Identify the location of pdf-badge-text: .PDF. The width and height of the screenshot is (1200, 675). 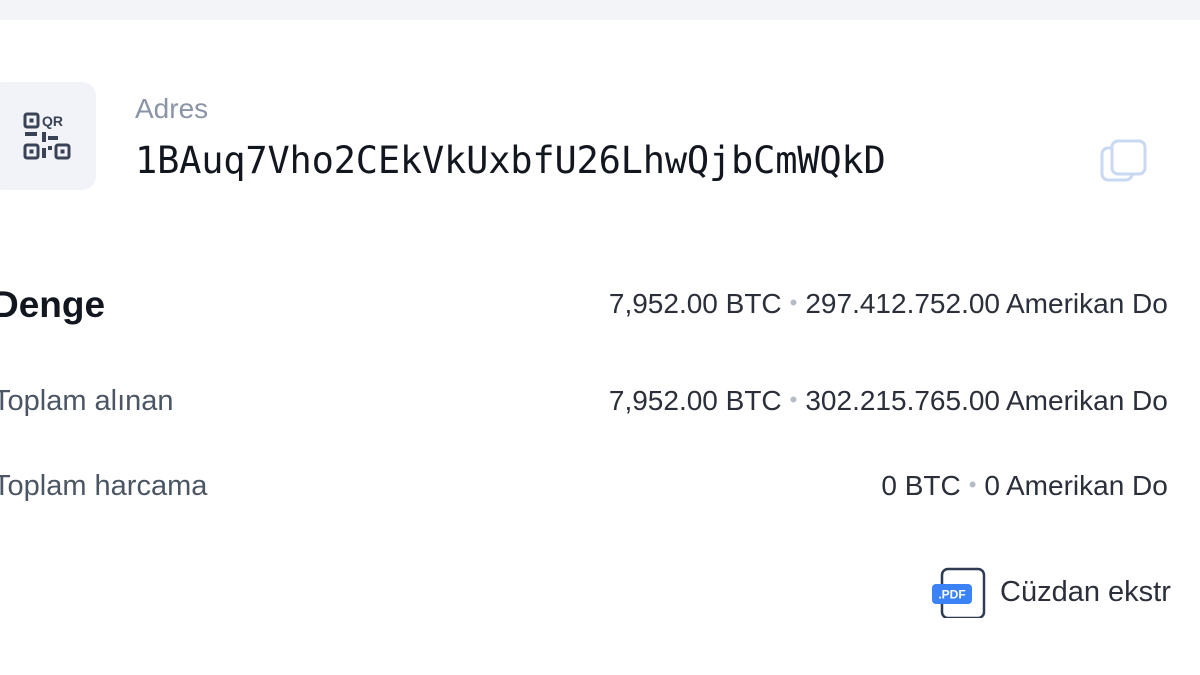
(951, 595).